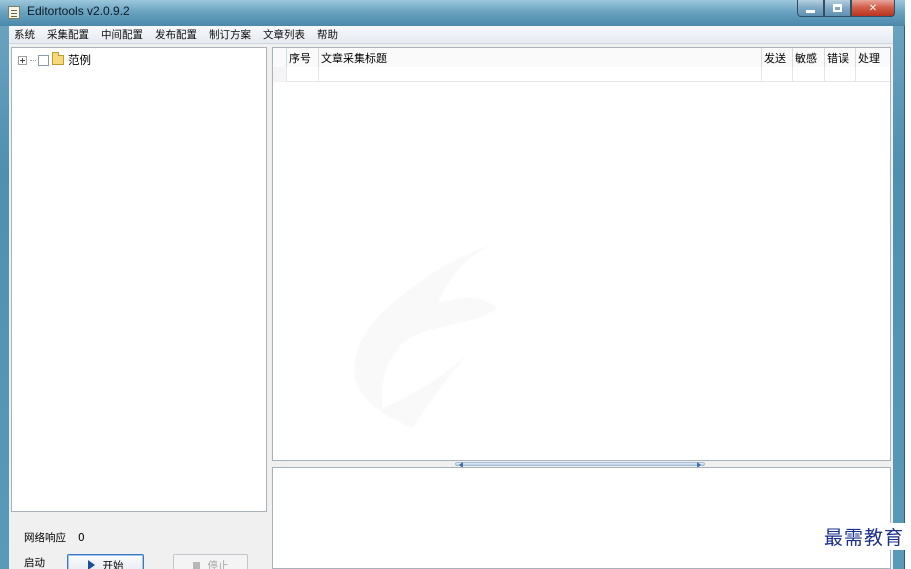  What do you see at coordinates (33, 60) in the screenshot?
I see `tree-connector` at bounding box center [33, 60].